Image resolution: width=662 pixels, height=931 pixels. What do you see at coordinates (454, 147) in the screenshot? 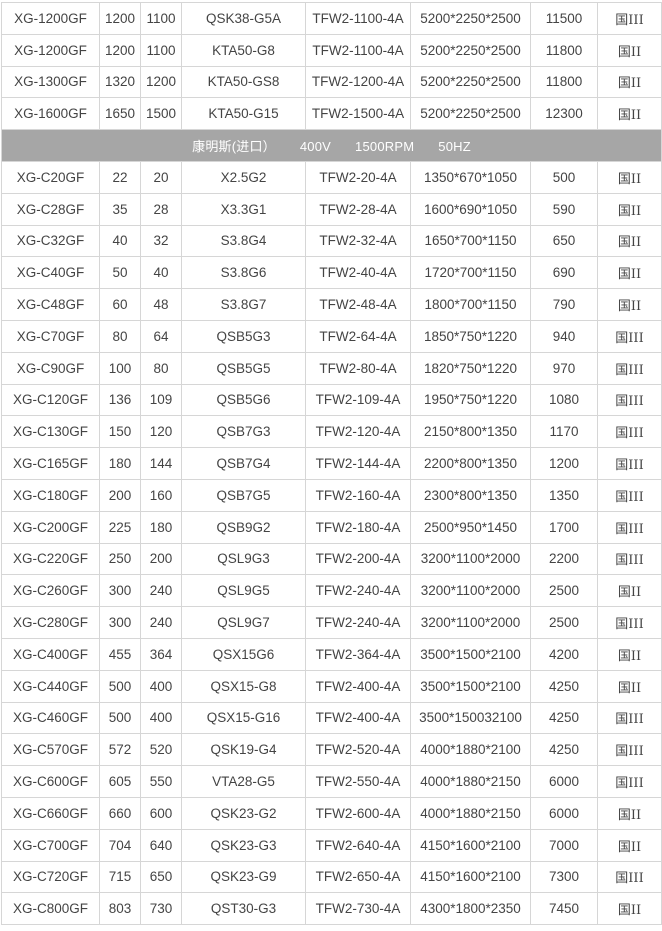
I see `group-header-frequency: 50HZ` at bounding box center [454, 147].